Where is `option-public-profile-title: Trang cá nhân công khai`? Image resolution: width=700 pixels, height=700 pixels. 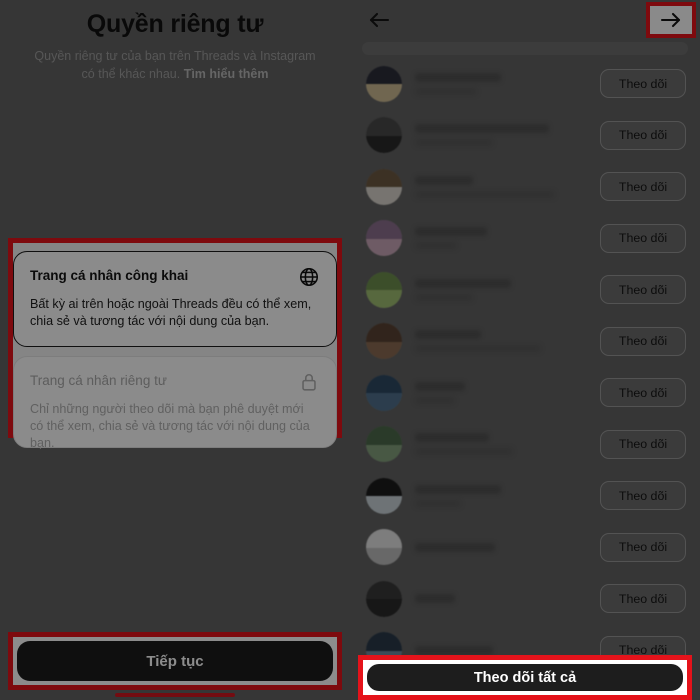
option-public-profile-title: Trang cá nhân công khai is located at coordinates (109, 275).